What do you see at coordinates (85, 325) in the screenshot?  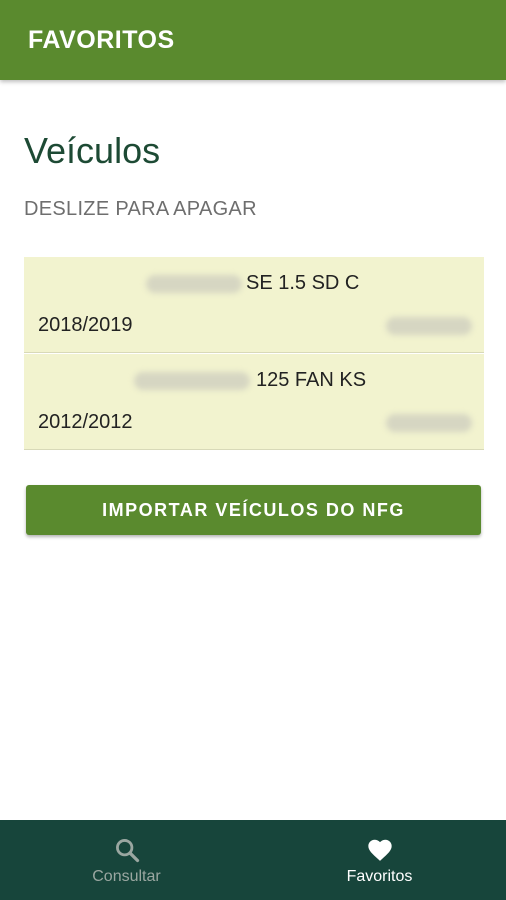 I see `vehicle-years: 2018/2019` at bounding box center [85, 325].